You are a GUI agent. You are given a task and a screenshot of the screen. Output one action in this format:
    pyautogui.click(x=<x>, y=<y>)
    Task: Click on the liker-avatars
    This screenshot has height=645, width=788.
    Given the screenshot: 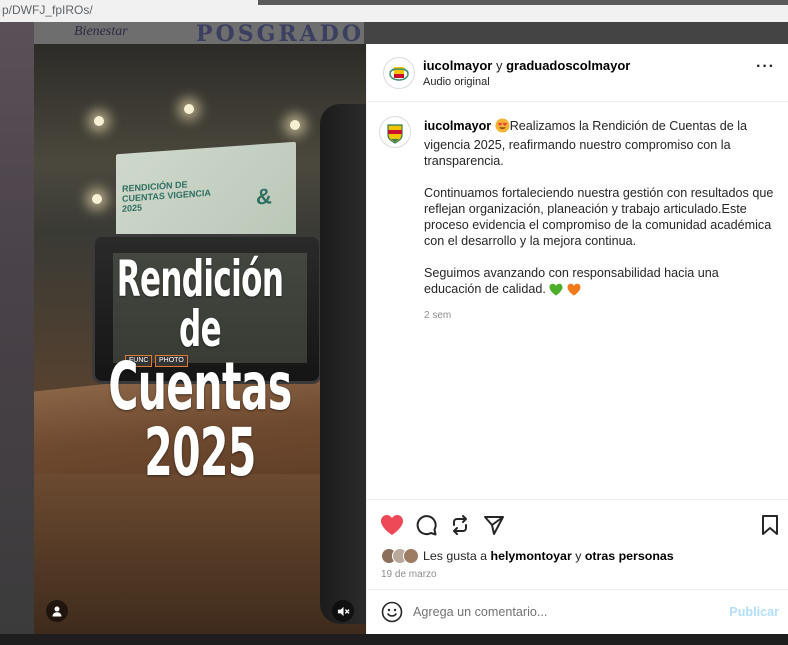 What is the action you would take?
    pyautogui.click(x=400, y=556)
    